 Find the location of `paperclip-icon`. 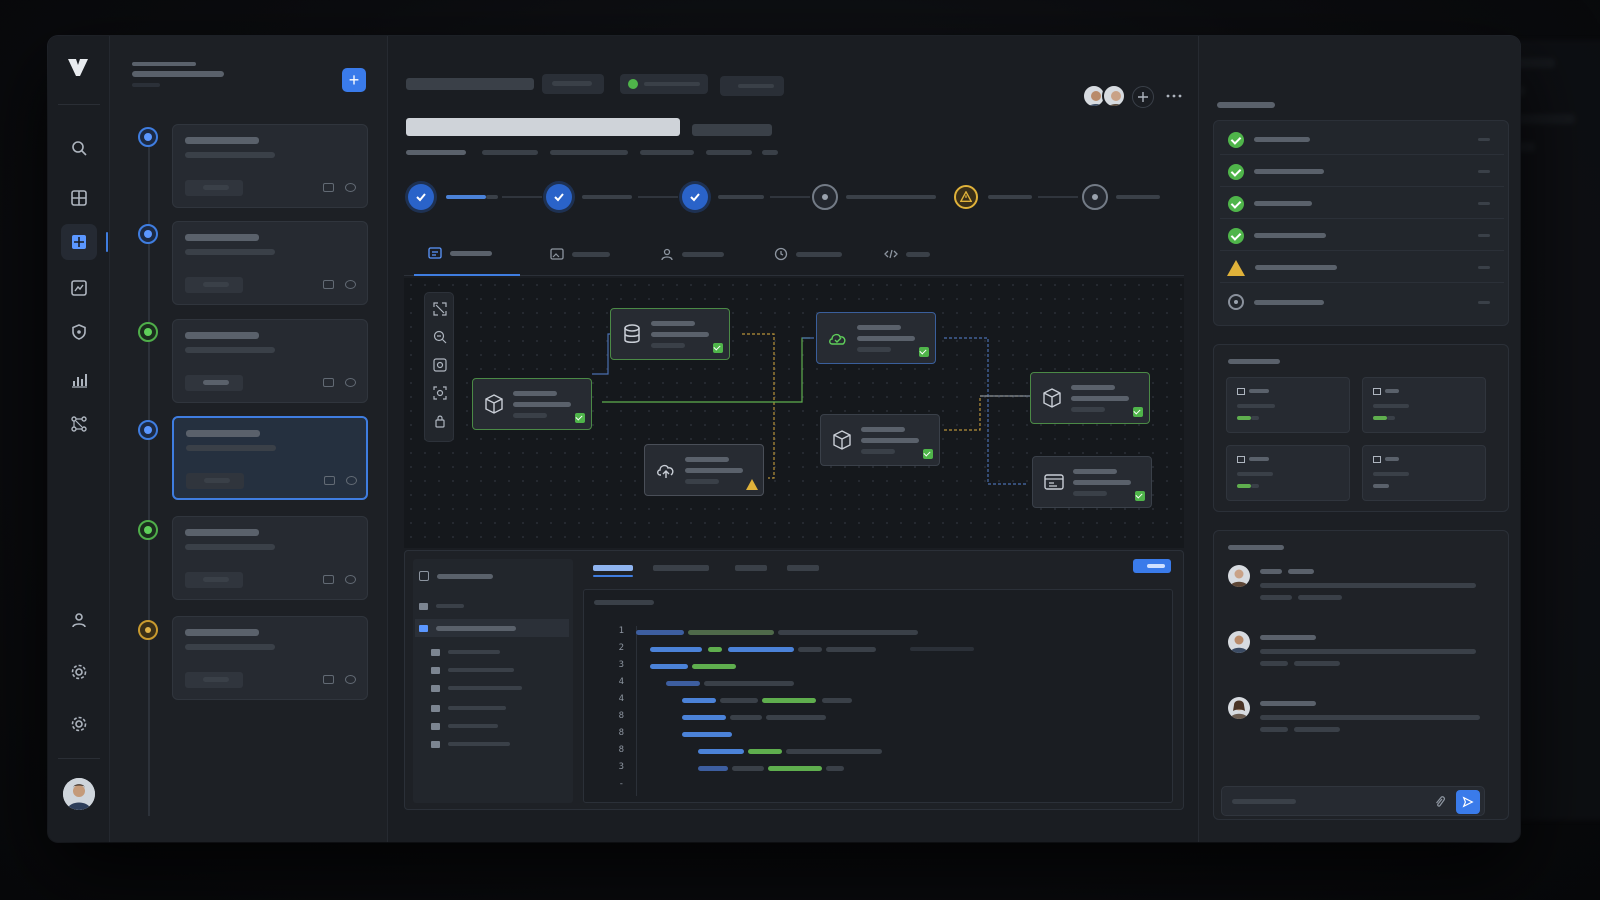

paperclip-icon is located at coordinates (1440, 802).